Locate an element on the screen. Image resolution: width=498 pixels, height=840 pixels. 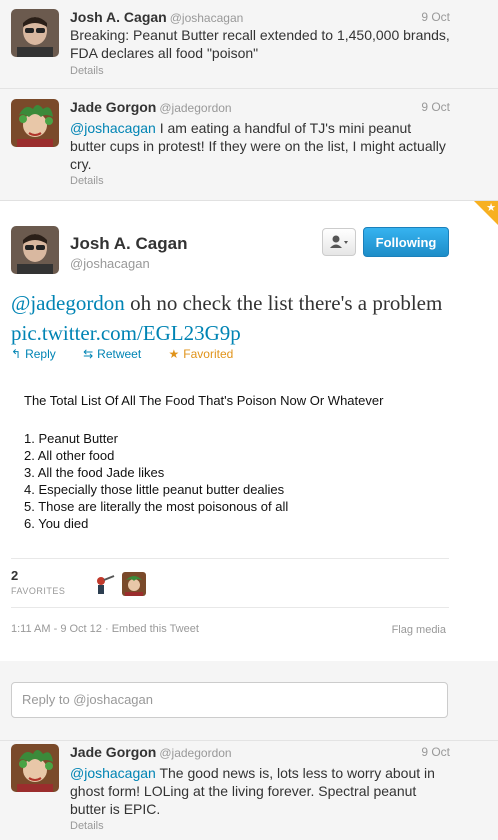
reply-input: Reply to @joshacagan is located at coordinates (229, 700).